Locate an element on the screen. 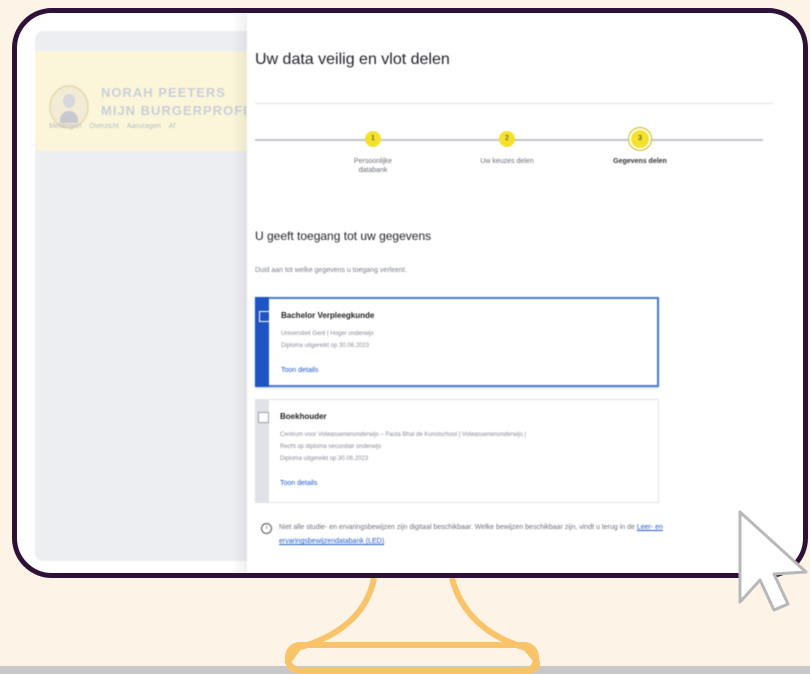 This screenshot has width=810, height=674. step-2-marker: 2 is located at coordinates (507, 139).